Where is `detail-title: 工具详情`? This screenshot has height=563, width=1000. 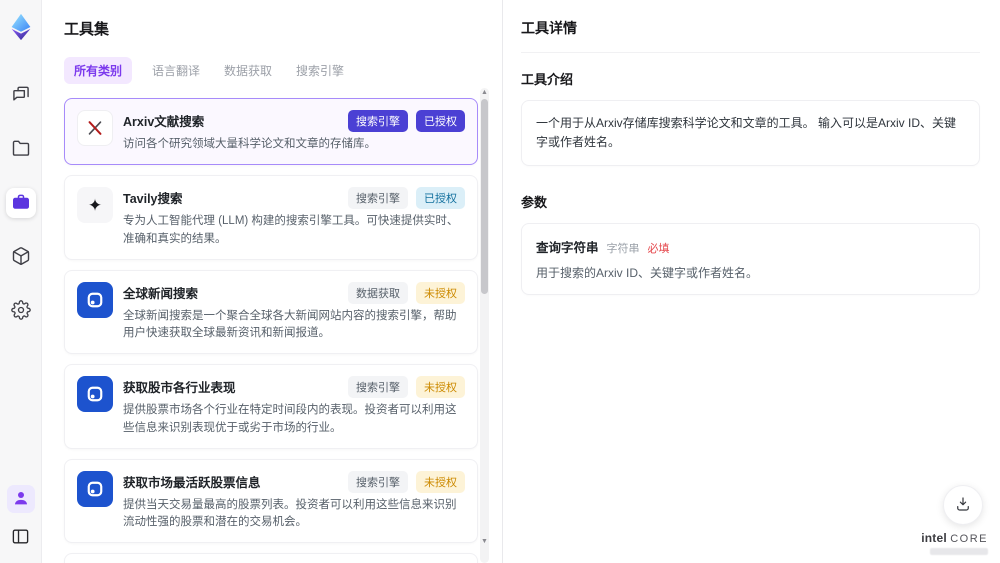
detail-title: 工具详情 is located at coordinates (750, 35).